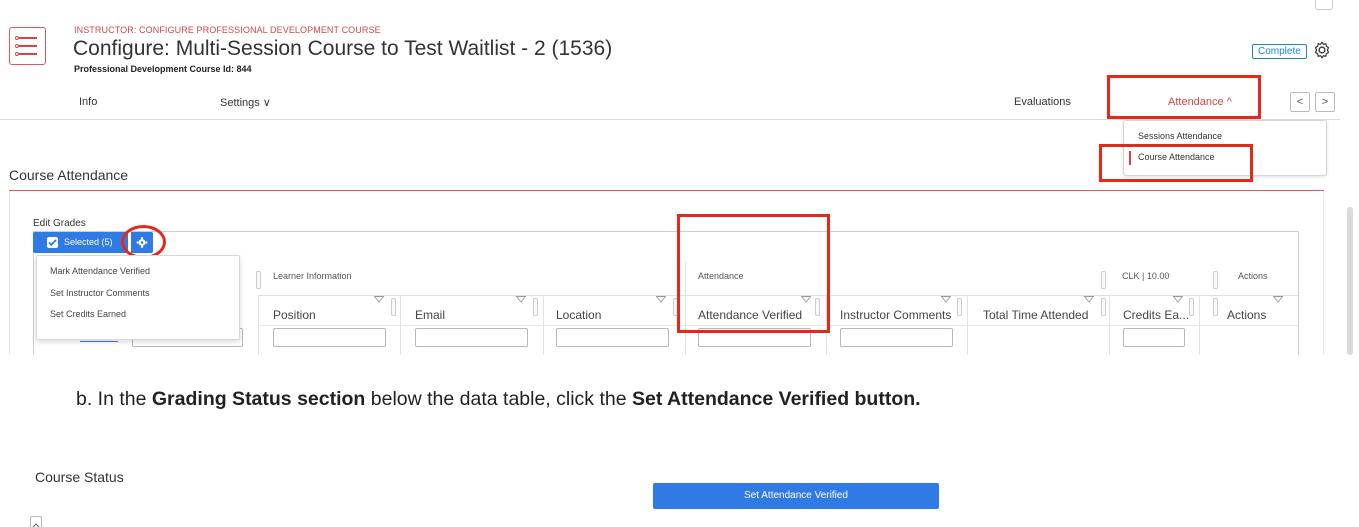  Describe the element at coordinates (1180, 136) in the screenshot. I see `menu-item-sessions-attendance: Sessions Attendance` at that location.